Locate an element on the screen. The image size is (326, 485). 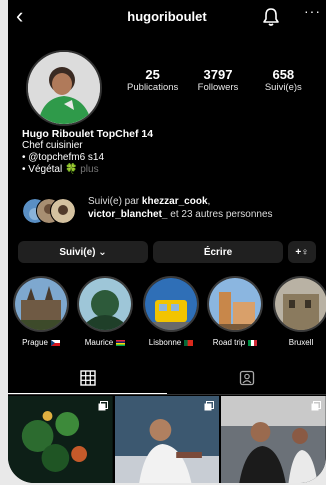
followed-by-user: victor_blanchet_ is located at coordinates (128, 214).